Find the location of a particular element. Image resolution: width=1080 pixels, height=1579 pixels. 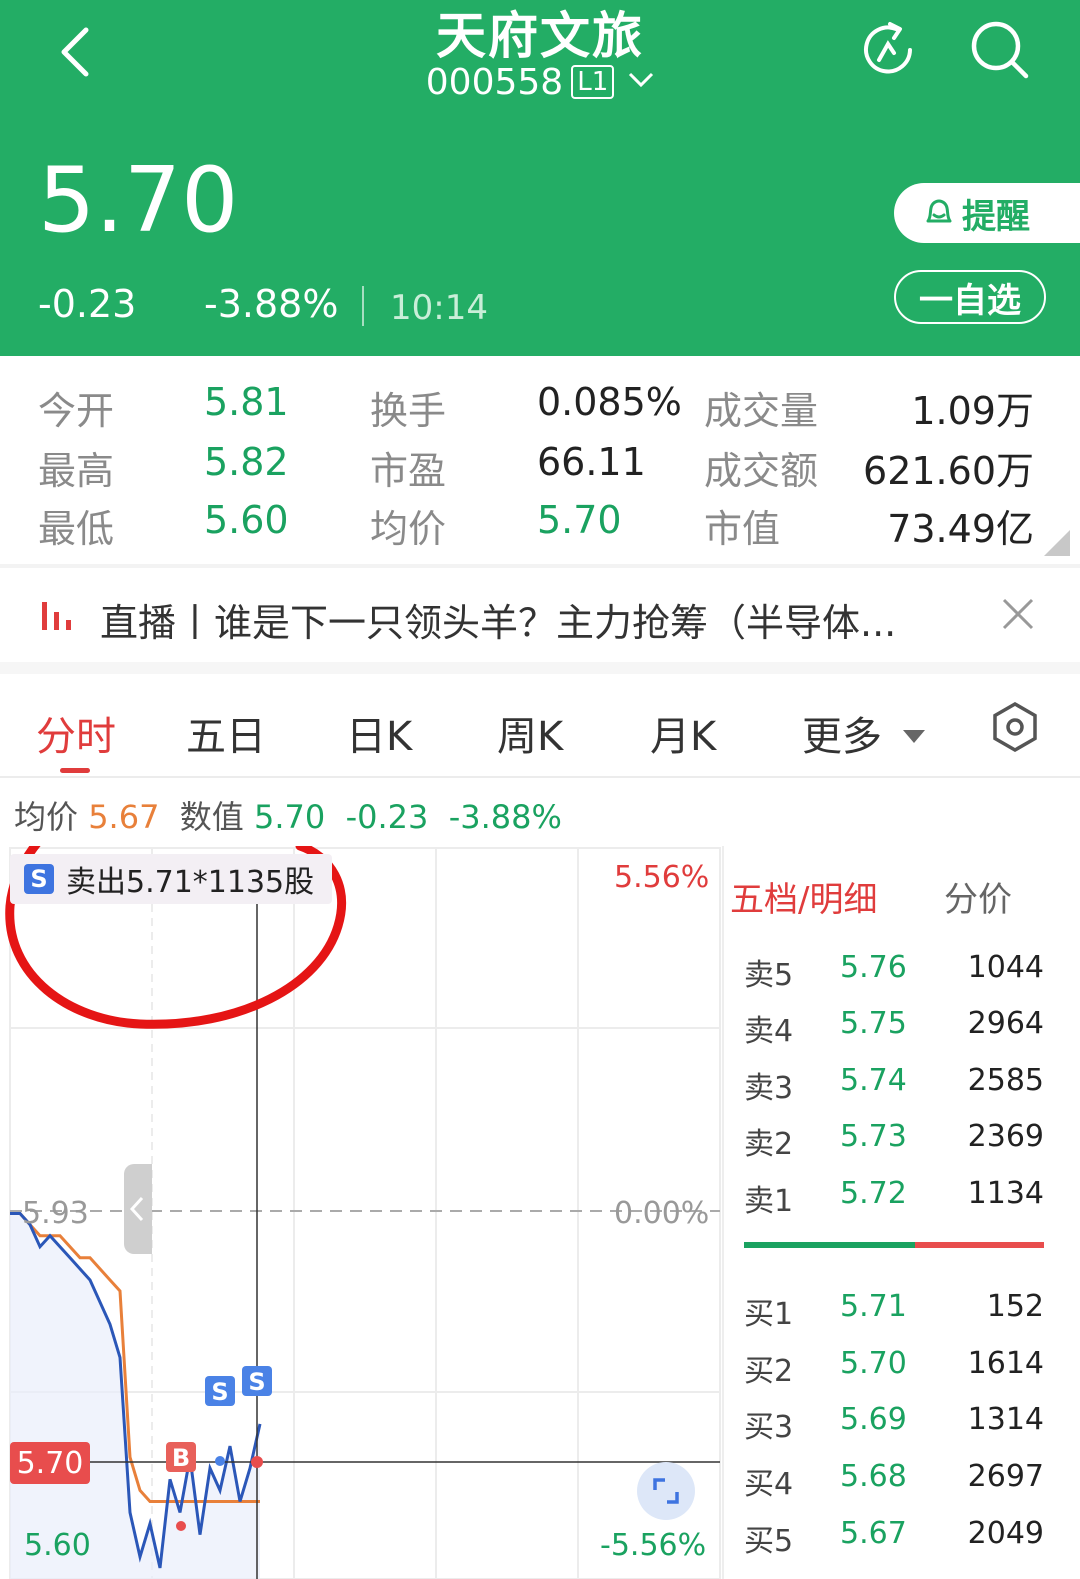

tab-weekly-k: 周K is located at coordinates (530, 733).